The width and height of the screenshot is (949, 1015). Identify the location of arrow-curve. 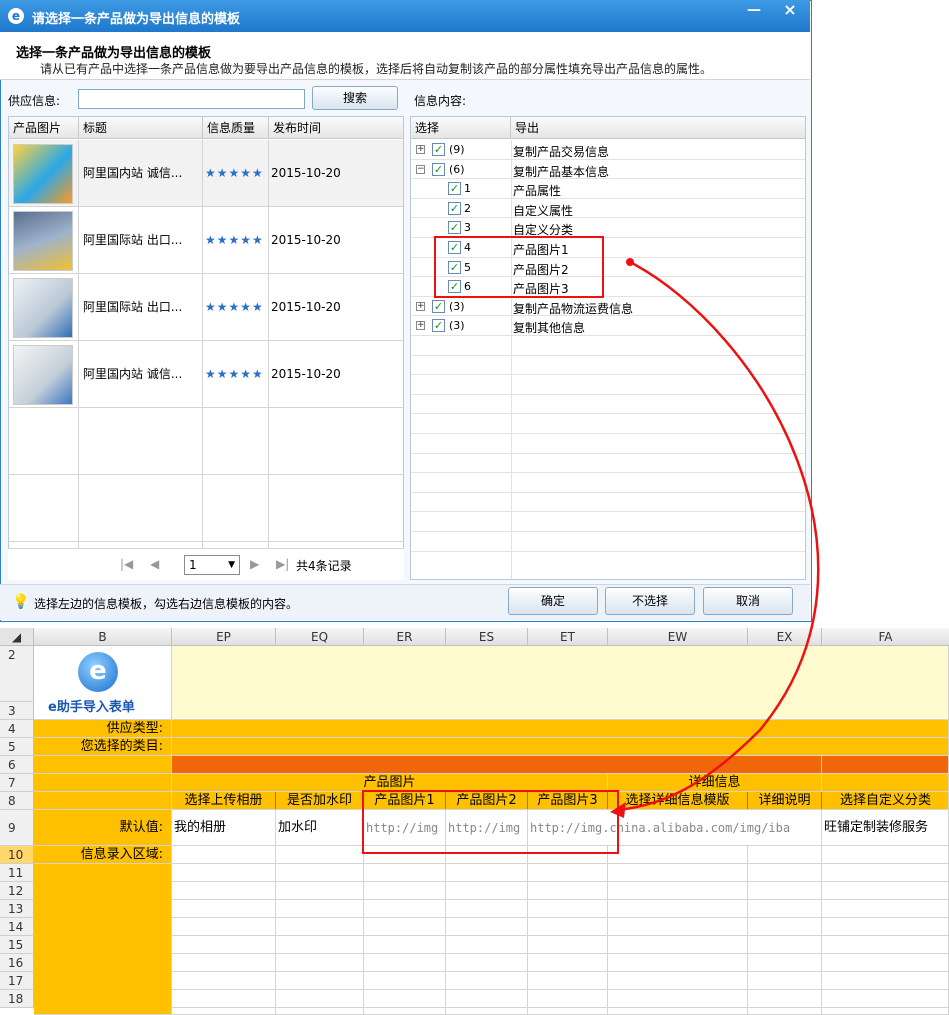
(718, 536).